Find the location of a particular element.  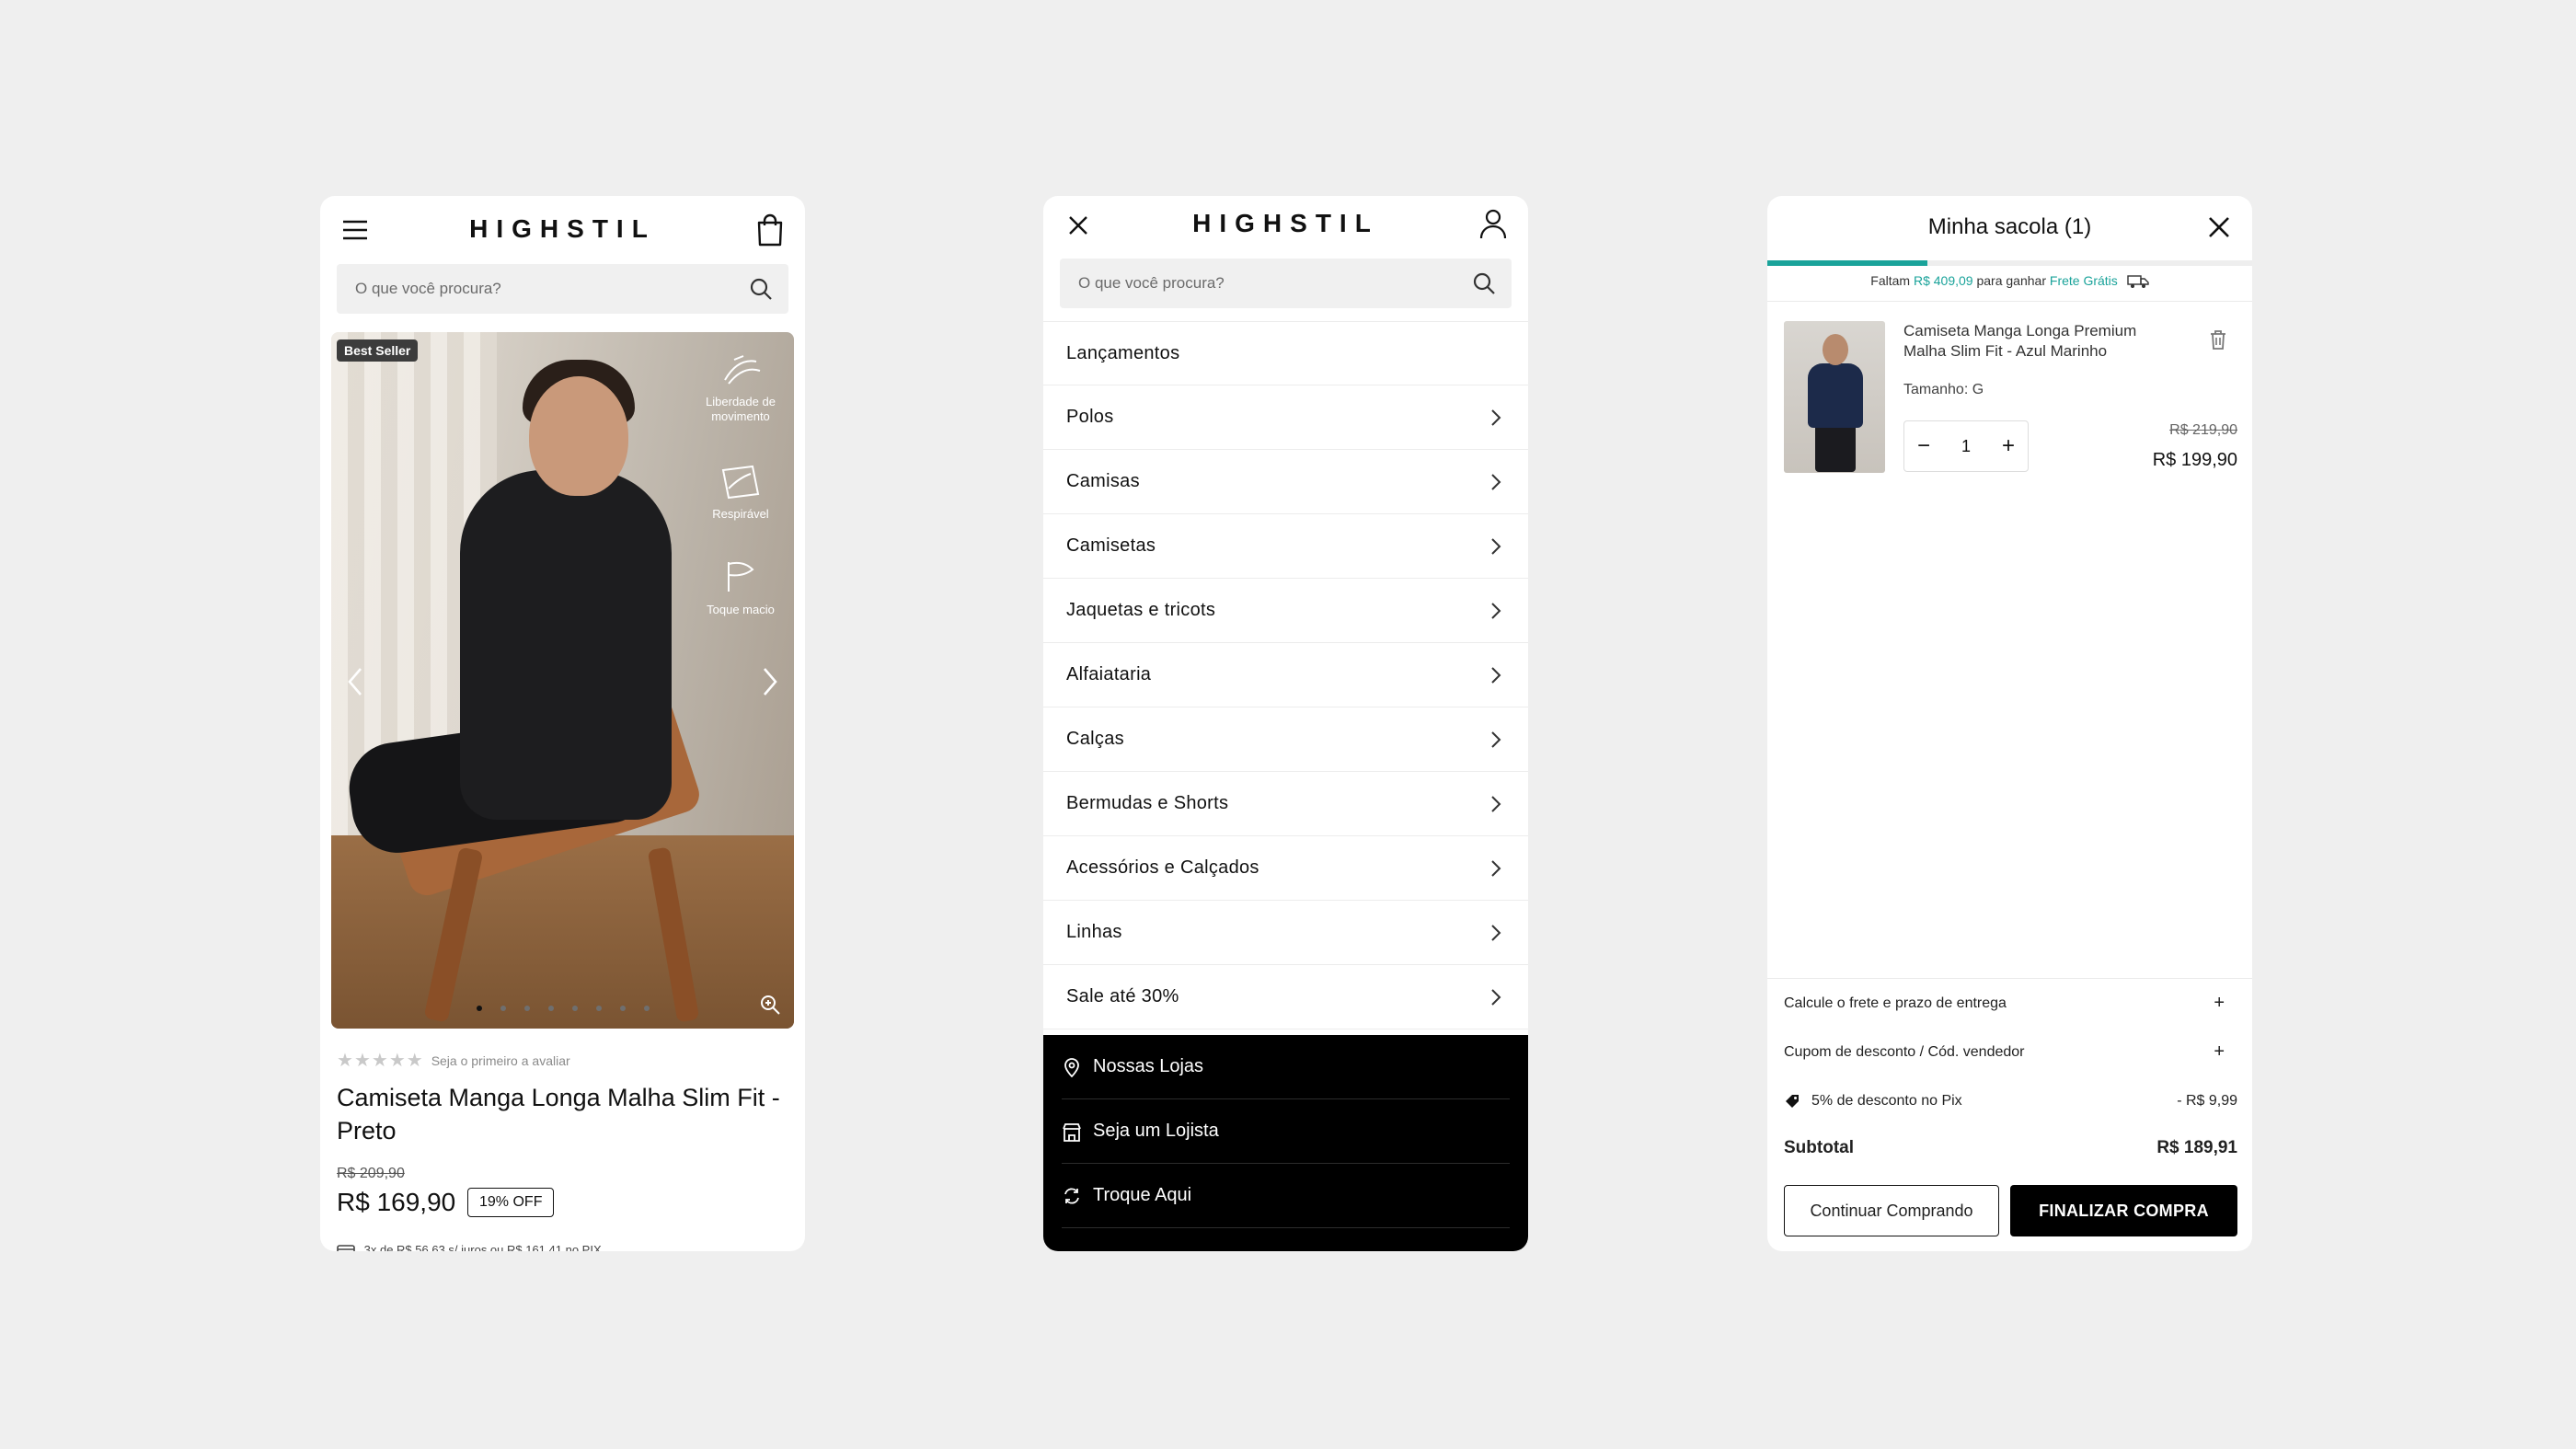

coupon-row: Cupom de desconto / Cód. vendedor + is located at coordinates (2010, 1052).